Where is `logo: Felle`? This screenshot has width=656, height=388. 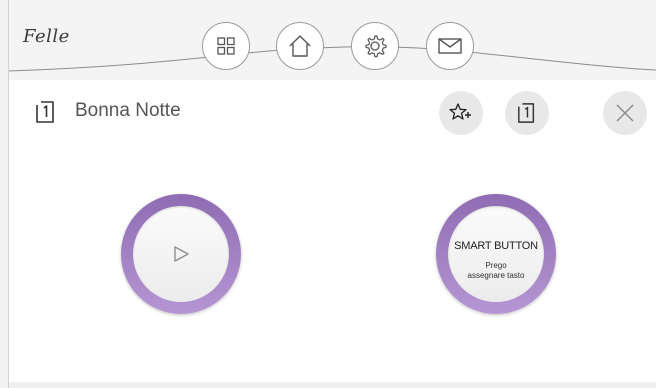
logo: Felle is located at coordinates (46, 36).